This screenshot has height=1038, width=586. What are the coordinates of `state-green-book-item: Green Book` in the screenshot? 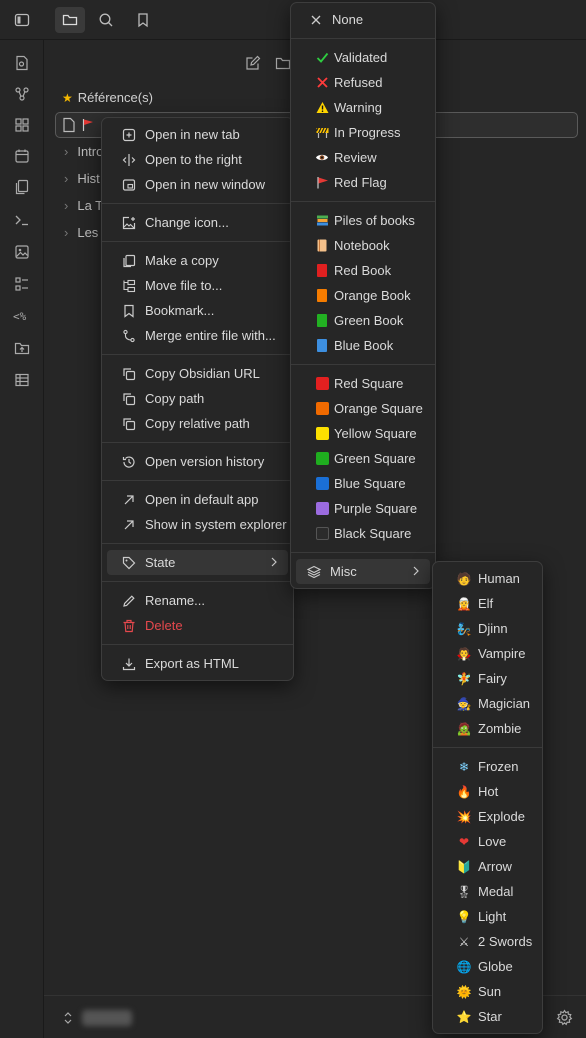 It's located at (363, 320).